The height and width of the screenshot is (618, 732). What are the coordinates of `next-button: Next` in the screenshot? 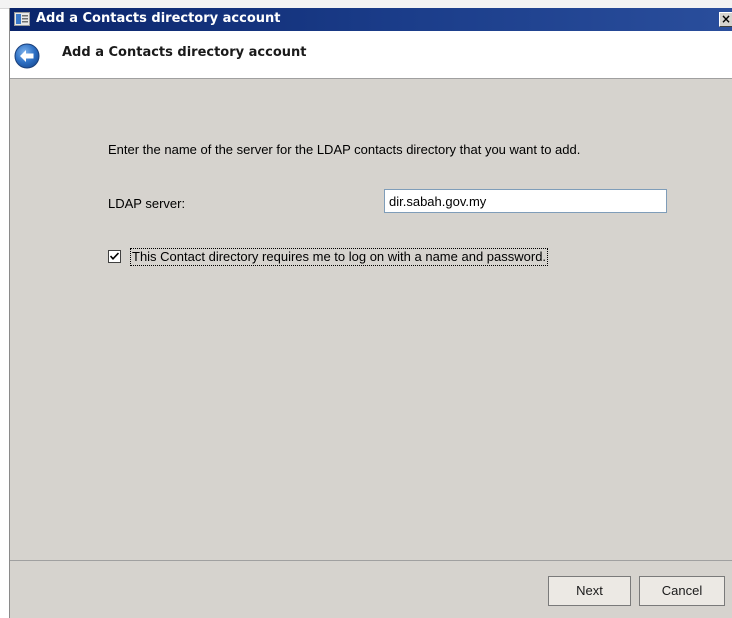 It's located at (589, 591).